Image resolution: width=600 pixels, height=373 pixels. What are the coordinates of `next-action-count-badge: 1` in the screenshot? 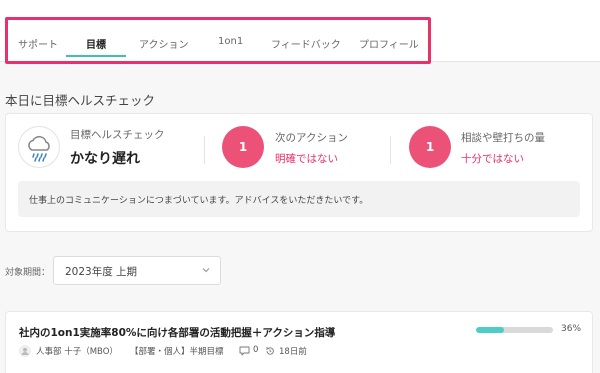 It's located at (243, 147).